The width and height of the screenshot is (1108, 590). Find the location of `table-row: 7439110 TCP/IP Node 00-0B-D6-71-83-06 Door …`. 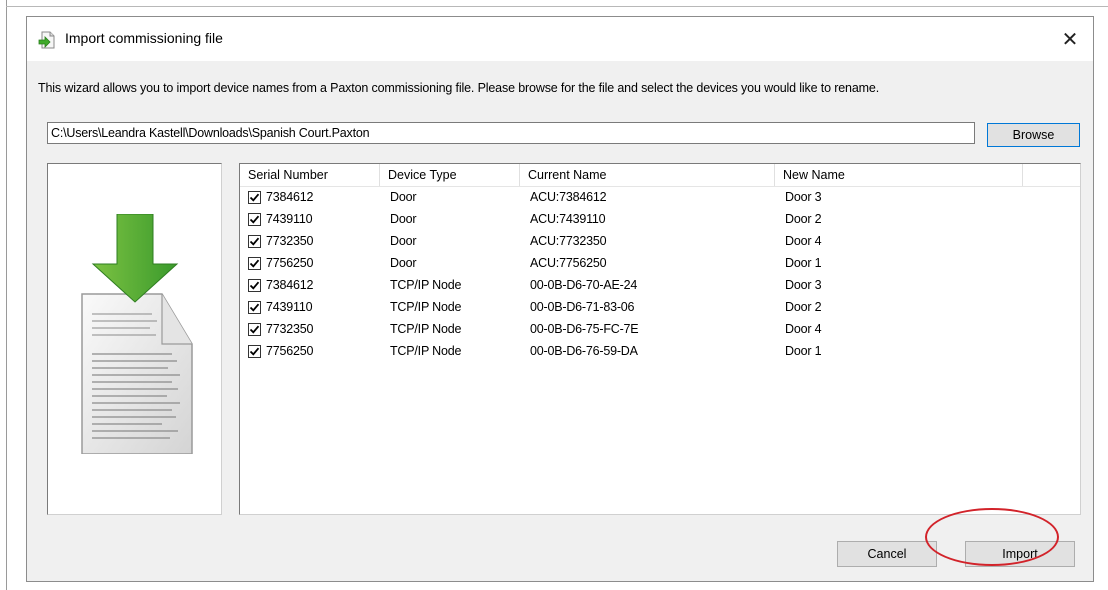

table-row: 7439110 TCP/IP Node 00-0B-D6-71-83-06 Door … is located at coordinates (660, 308).